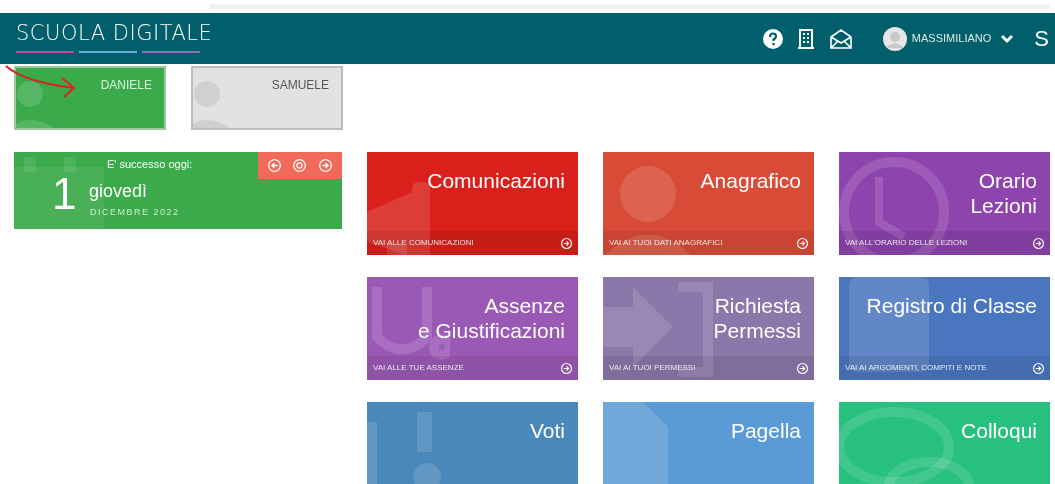  I want to click on help-icon, so click(772, 38).